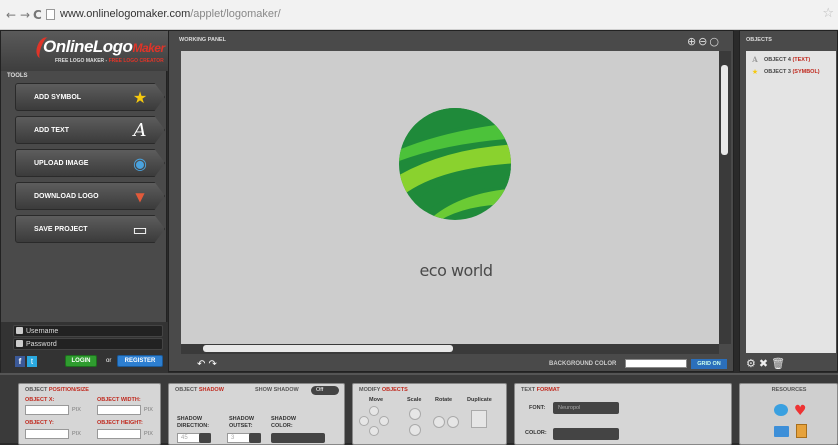  What do you see at coordinates (119, 434) in the screenshot?
I see `object-height-input` at bounding box center [119, 434].